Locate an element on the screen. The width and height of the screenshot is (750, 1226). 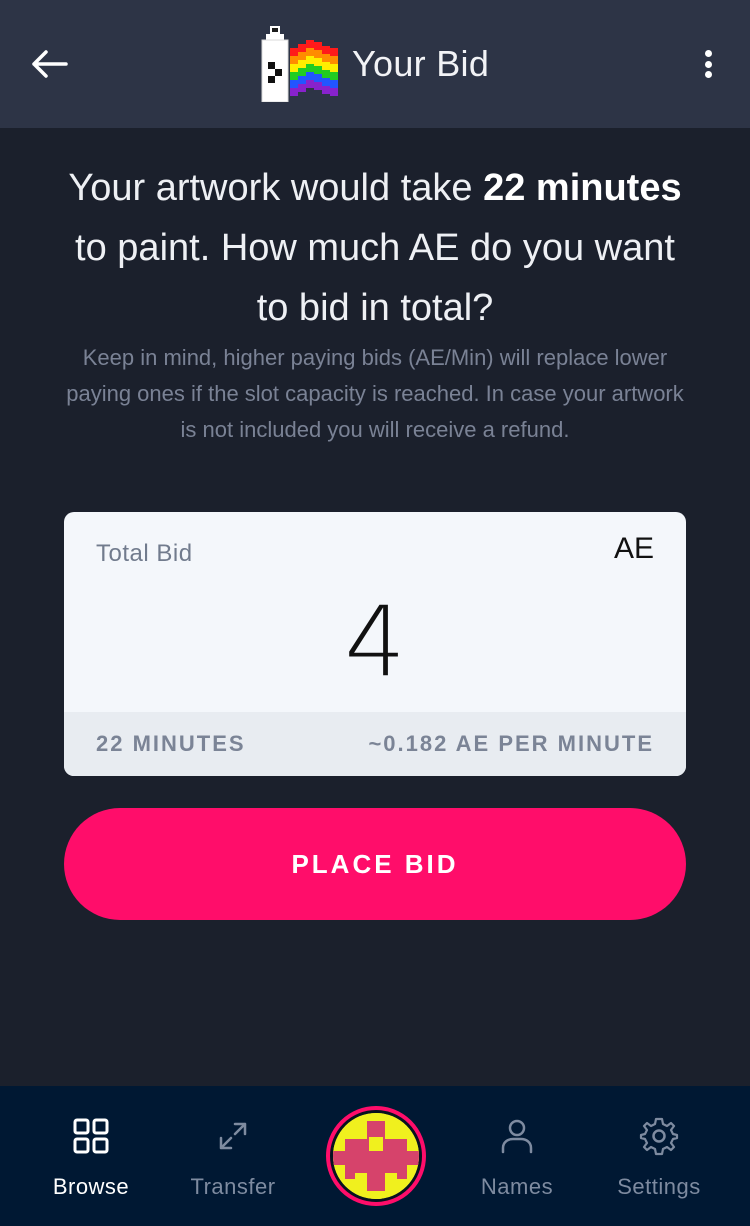
total-bid-label: Total Bid is located at coordinates (144, 553).